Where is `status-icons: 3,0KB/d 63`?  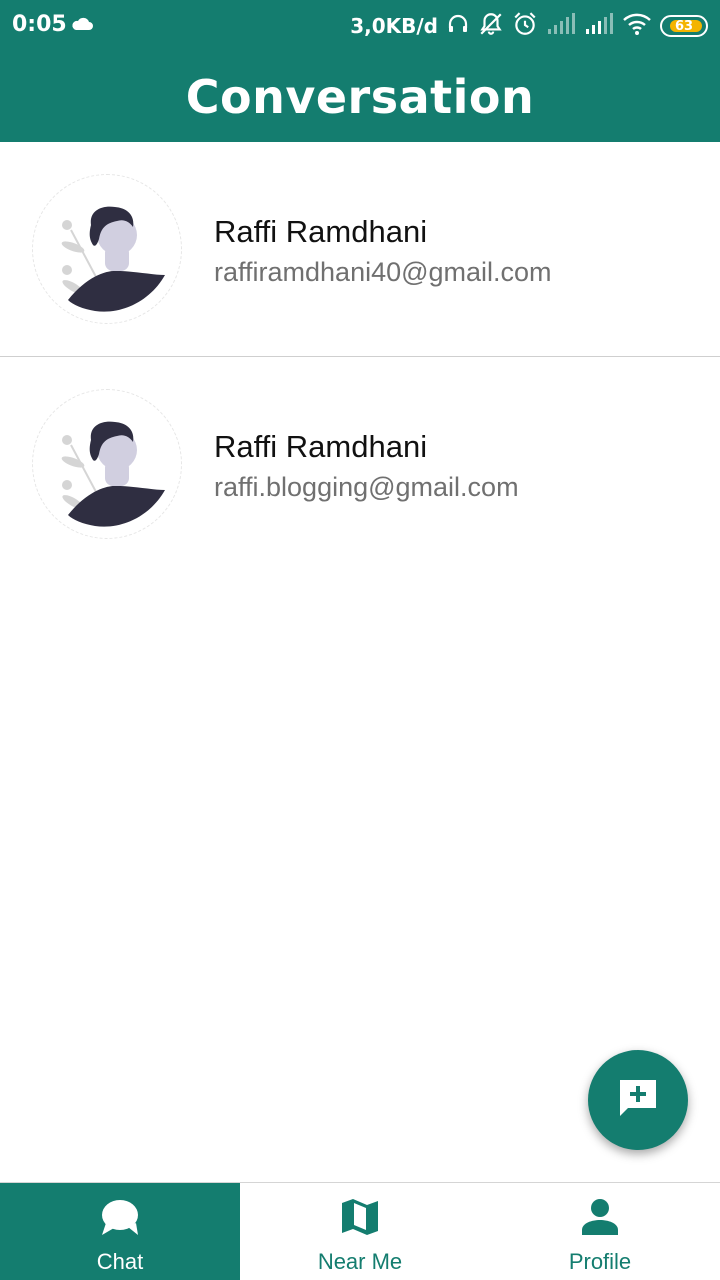 status-icons: 3,0KB/d 63 is located at coordinates (529, 26).